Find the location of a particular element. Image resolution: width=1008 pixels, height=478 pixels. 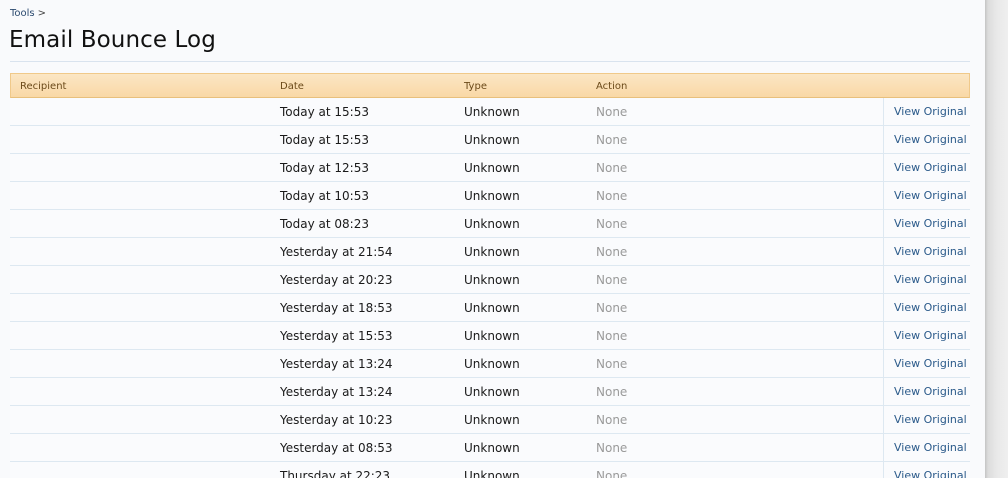

cell-date: Yesterday at 15:53 is located at coordinates (336, 336).